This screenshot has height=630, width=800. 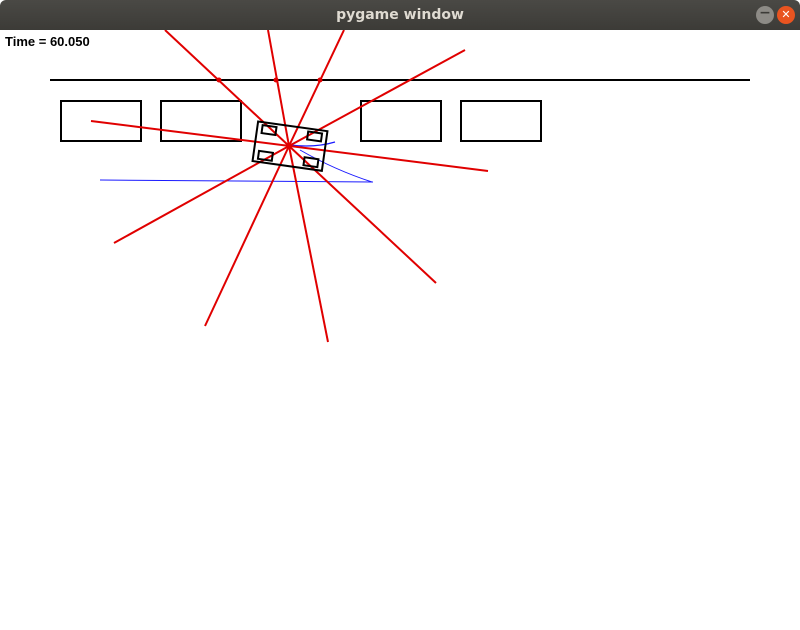 I want to click on vehicle-wheel, so click(x=314, y=136).